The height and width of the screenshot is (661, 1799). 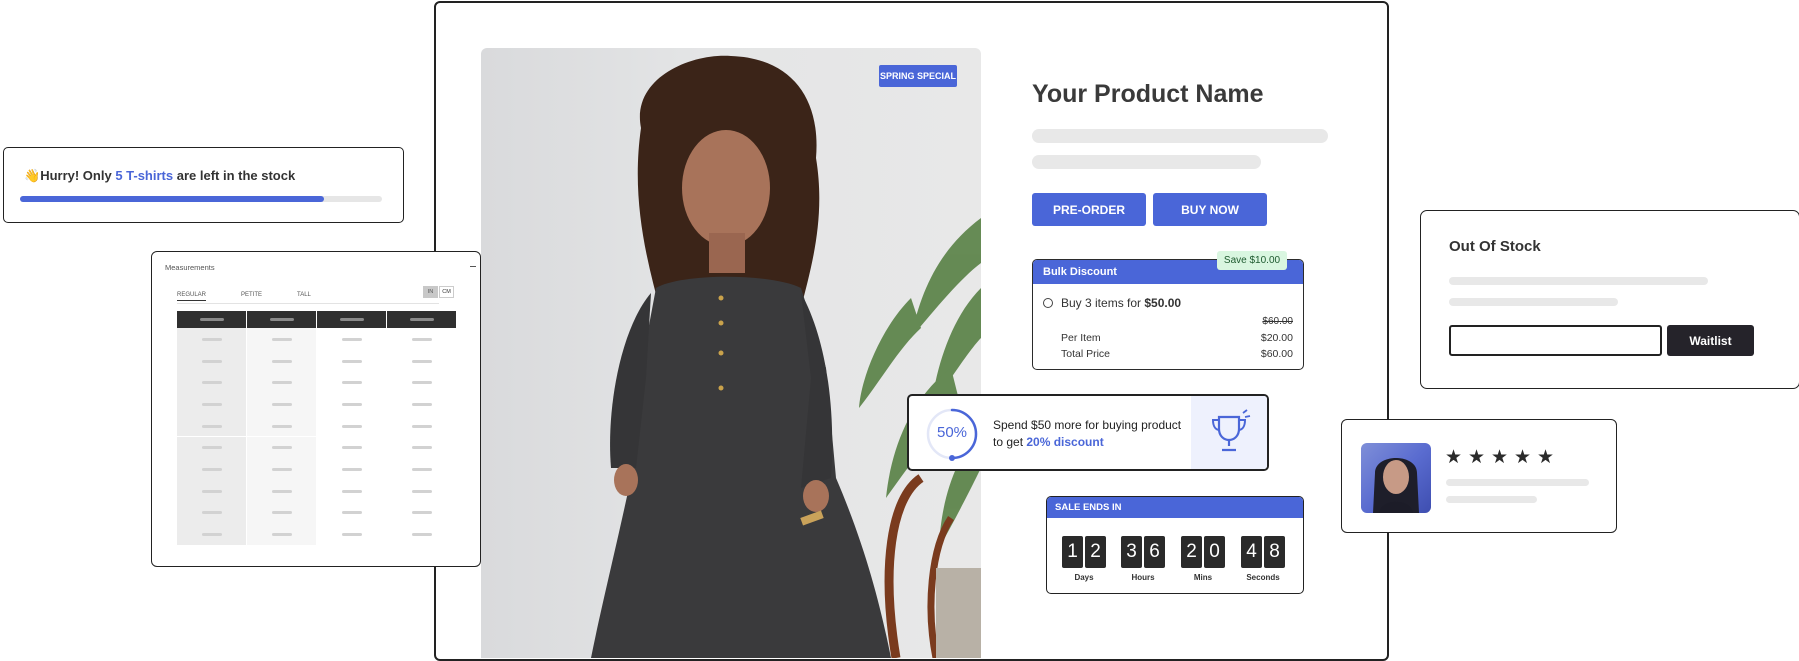 I want to click on countdown-digit: 4, so click(x=1251, y=552).